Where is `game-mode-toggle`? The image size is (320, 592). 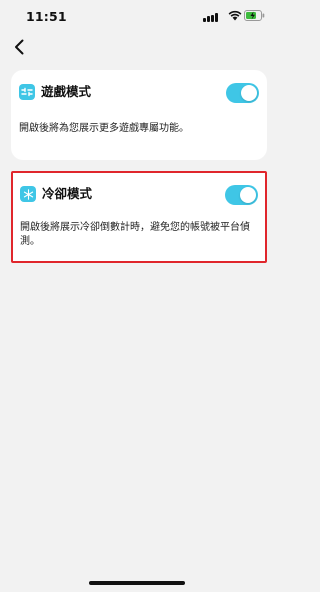 game-mode-toggle is located at coordinates (242, 93).